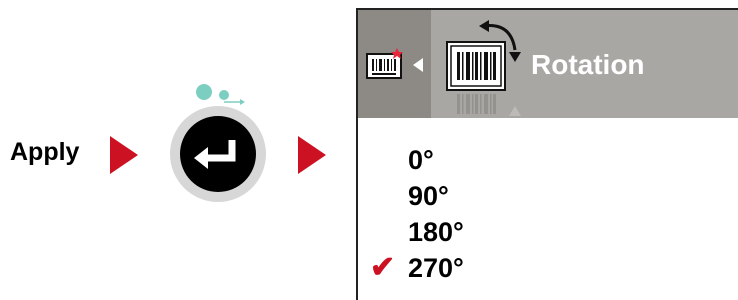  I want to click on check-icon: ✔, so click(383, 267).